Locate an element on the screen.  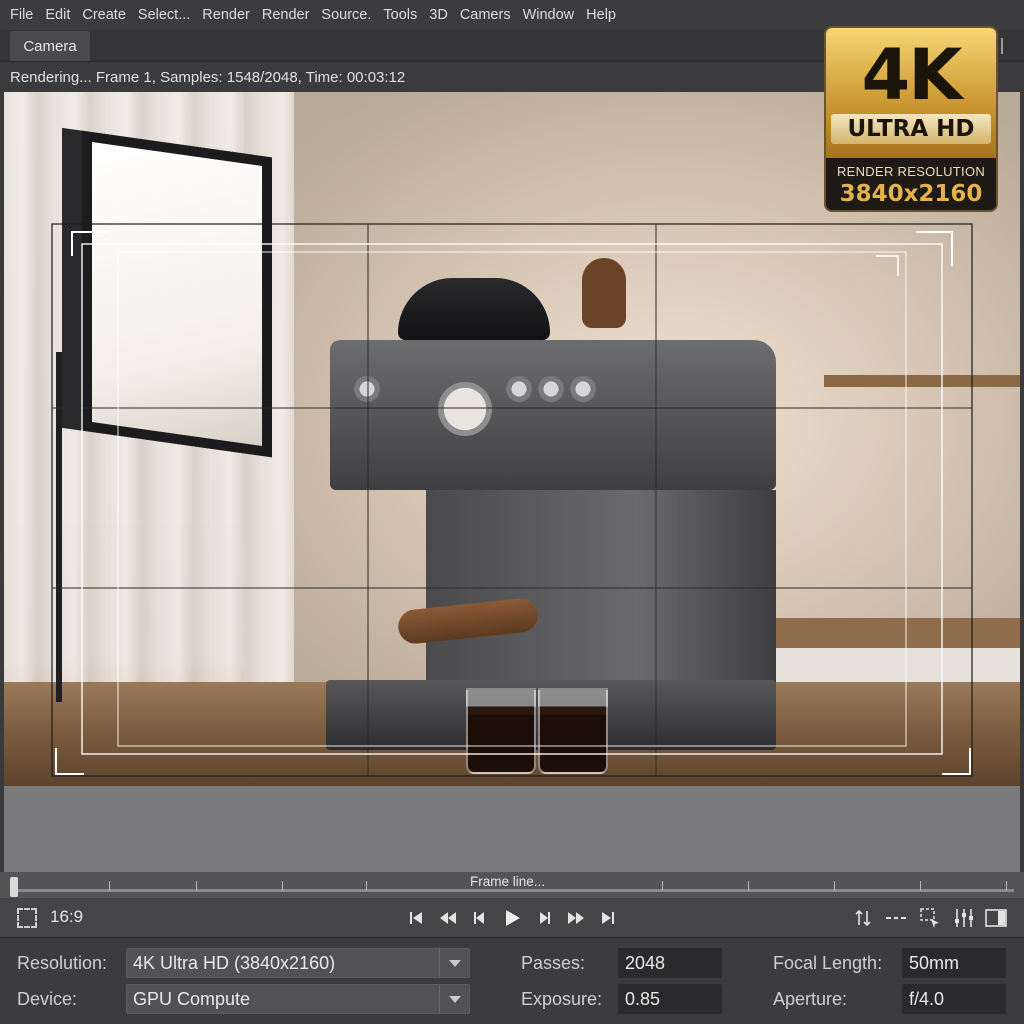
4k-badge: 4K ULTRA HD RENDER RESOLUTION 3840x2160 is located at coordinates (911, 119).